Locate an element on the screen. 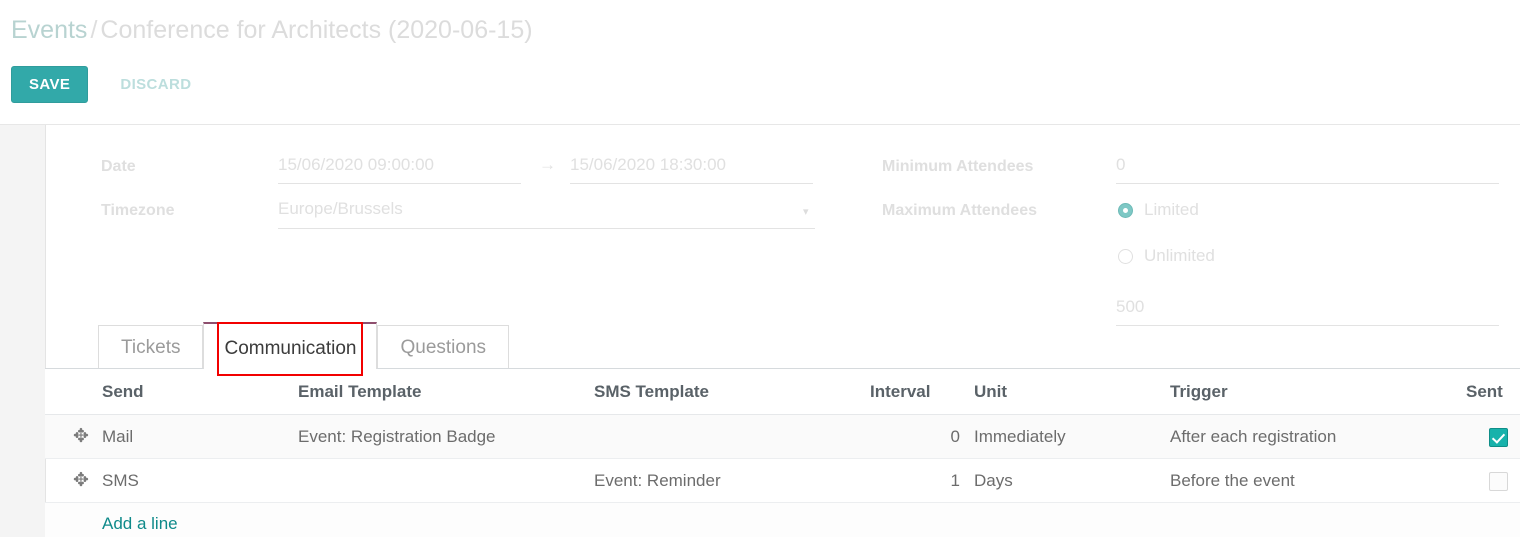  sent-checkbox-checked is located at coordinates (1498, 437).